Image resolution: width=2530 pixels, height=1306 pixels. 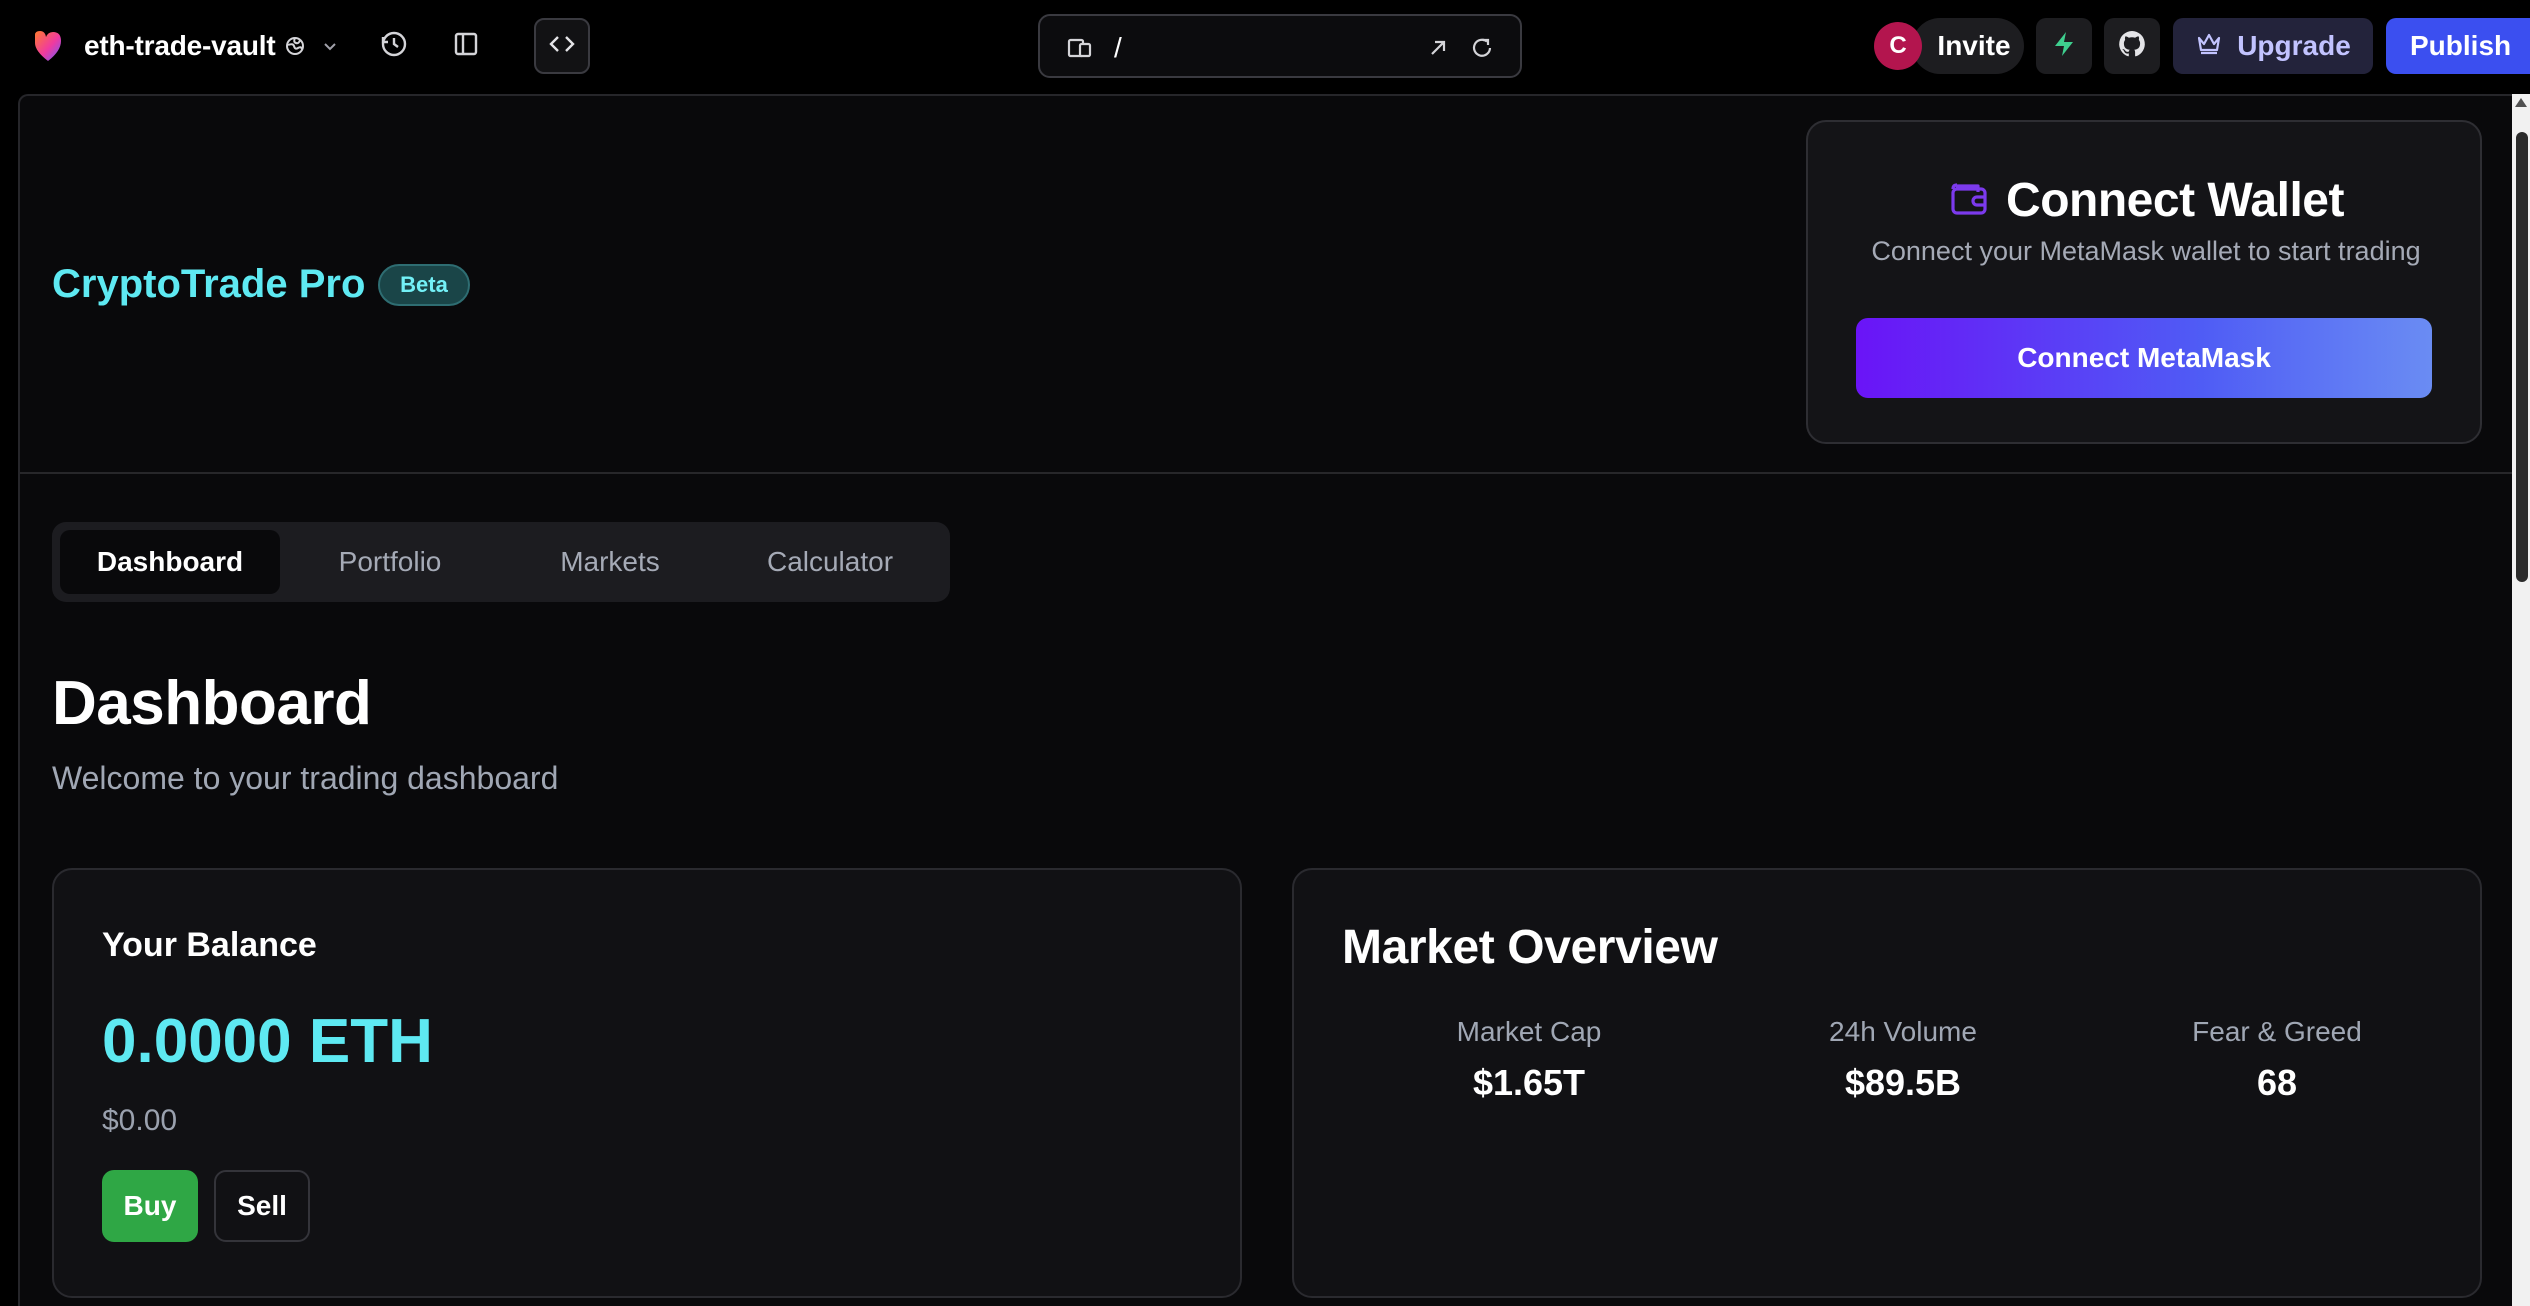 I want to click on code-icon, so click(x=562, y=46).